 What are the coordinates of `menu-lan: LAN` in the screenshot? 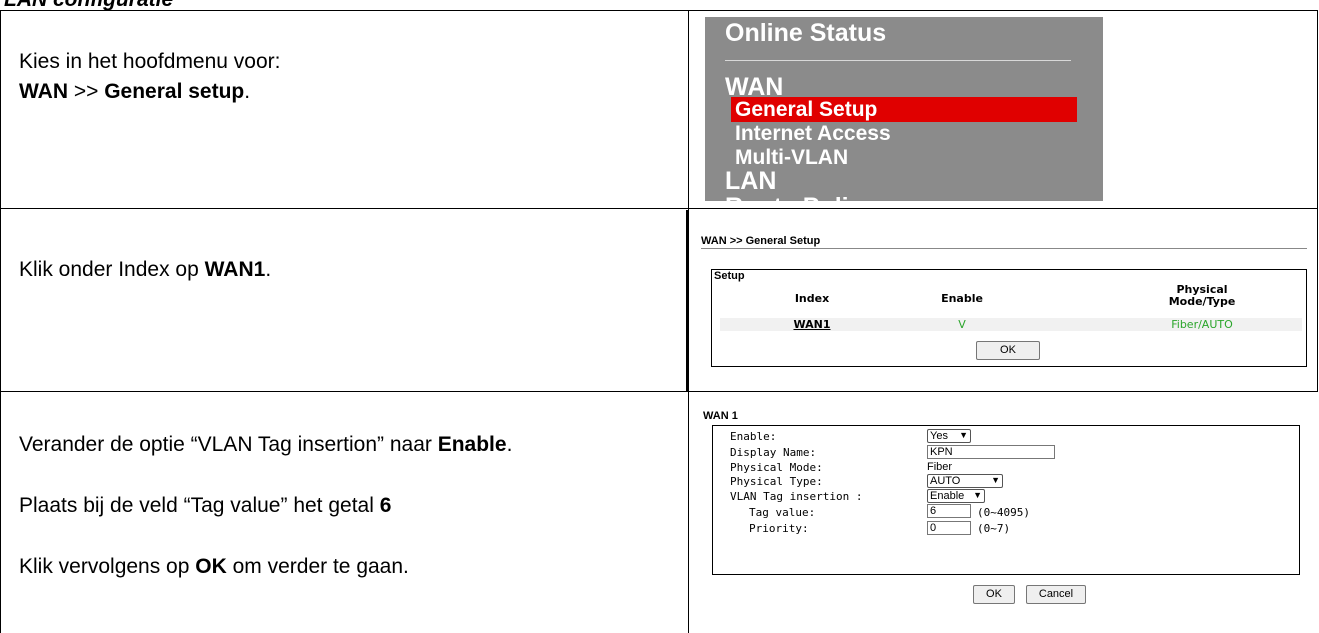 It's located at (750, 181).